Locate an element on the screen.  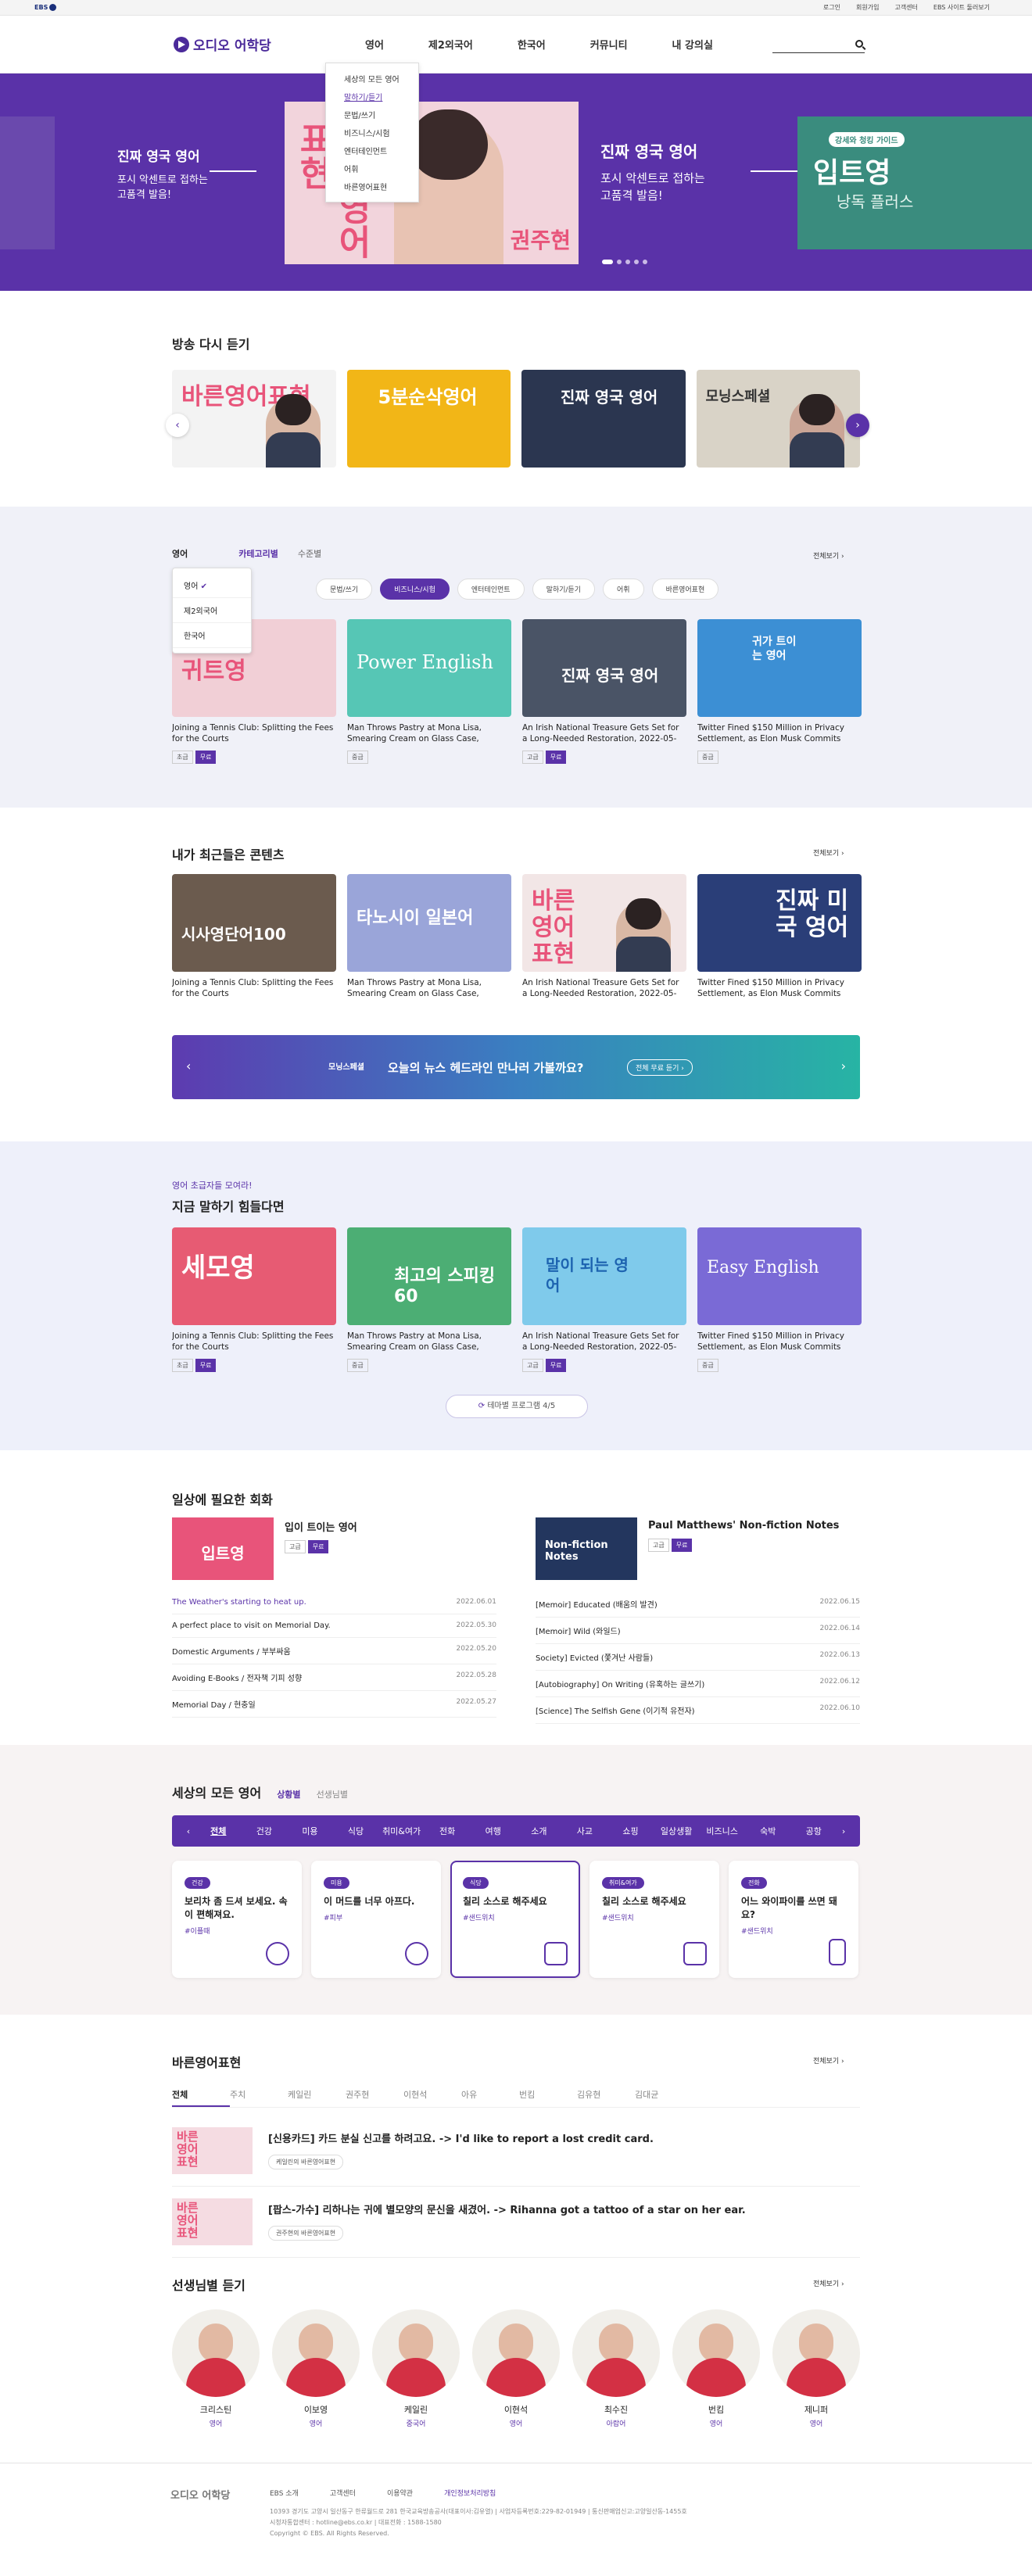
replay-card: 모닝스페셜 is located at coordinates (778, 419).